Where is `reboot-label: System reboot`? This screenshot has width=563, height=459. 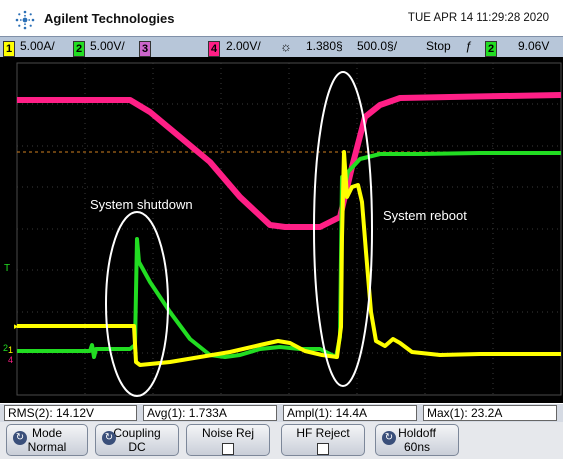
reboot-label: System reboot is located at coordinates (425, 215).